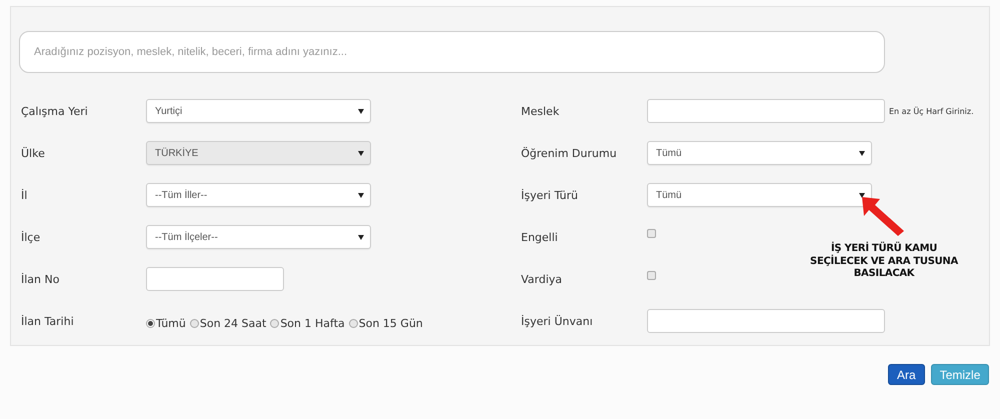 The height and width of the screenshot is (419, 1000). Describe the element at coordinates (542, 279) in the screenshot. I see `field-label: Vardiya` at that location.